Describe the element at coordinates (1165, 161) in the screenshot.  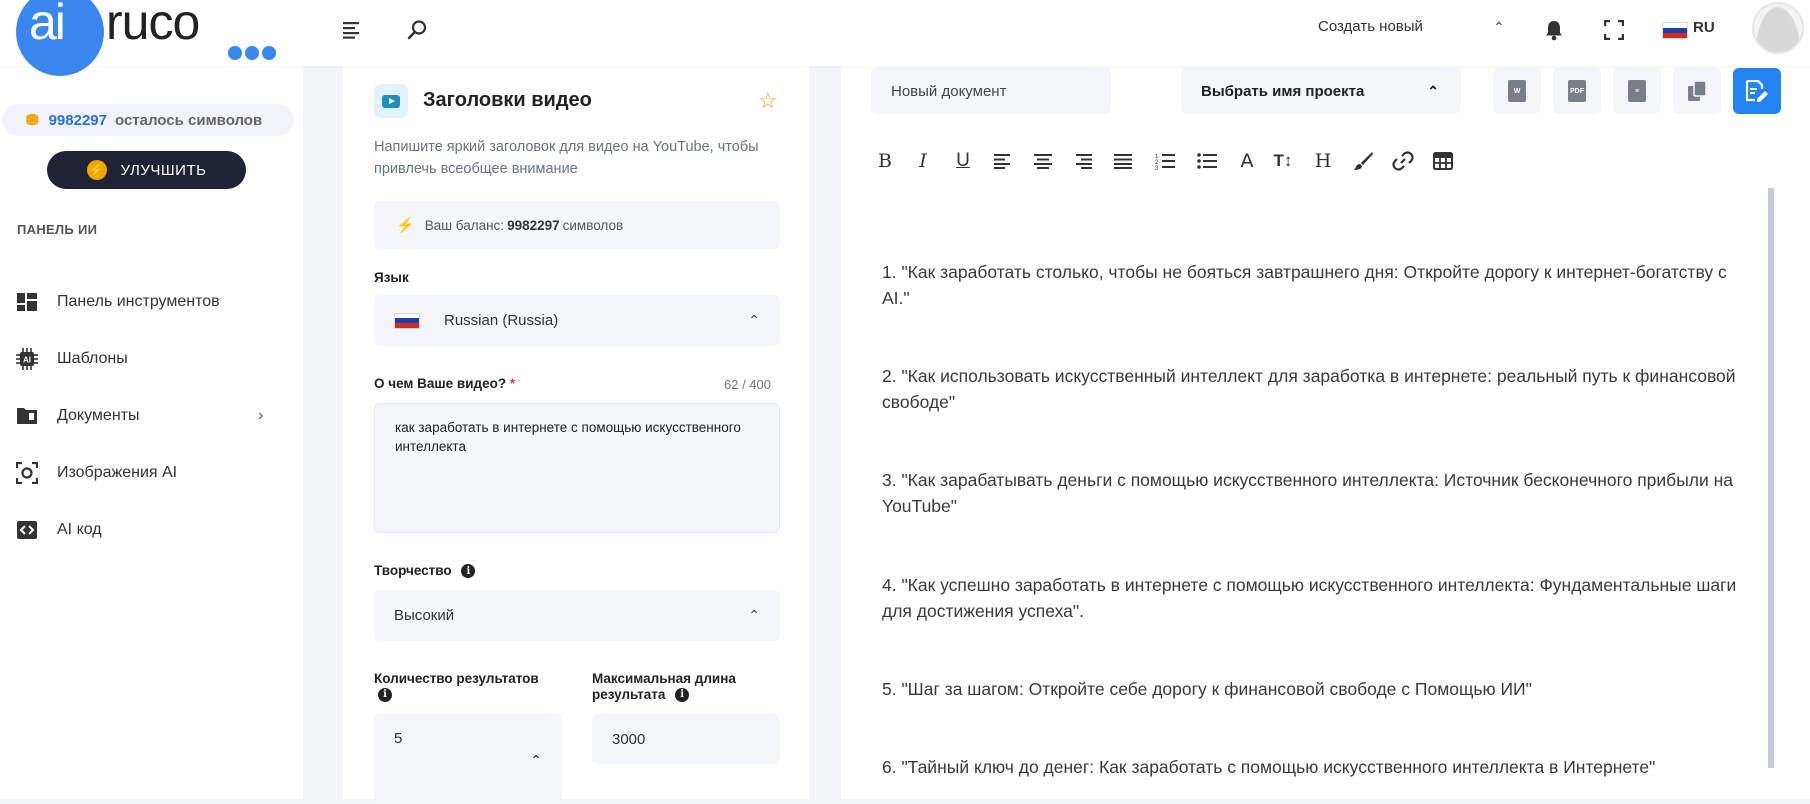
I see `ordered-list-icon: 123` at that location.